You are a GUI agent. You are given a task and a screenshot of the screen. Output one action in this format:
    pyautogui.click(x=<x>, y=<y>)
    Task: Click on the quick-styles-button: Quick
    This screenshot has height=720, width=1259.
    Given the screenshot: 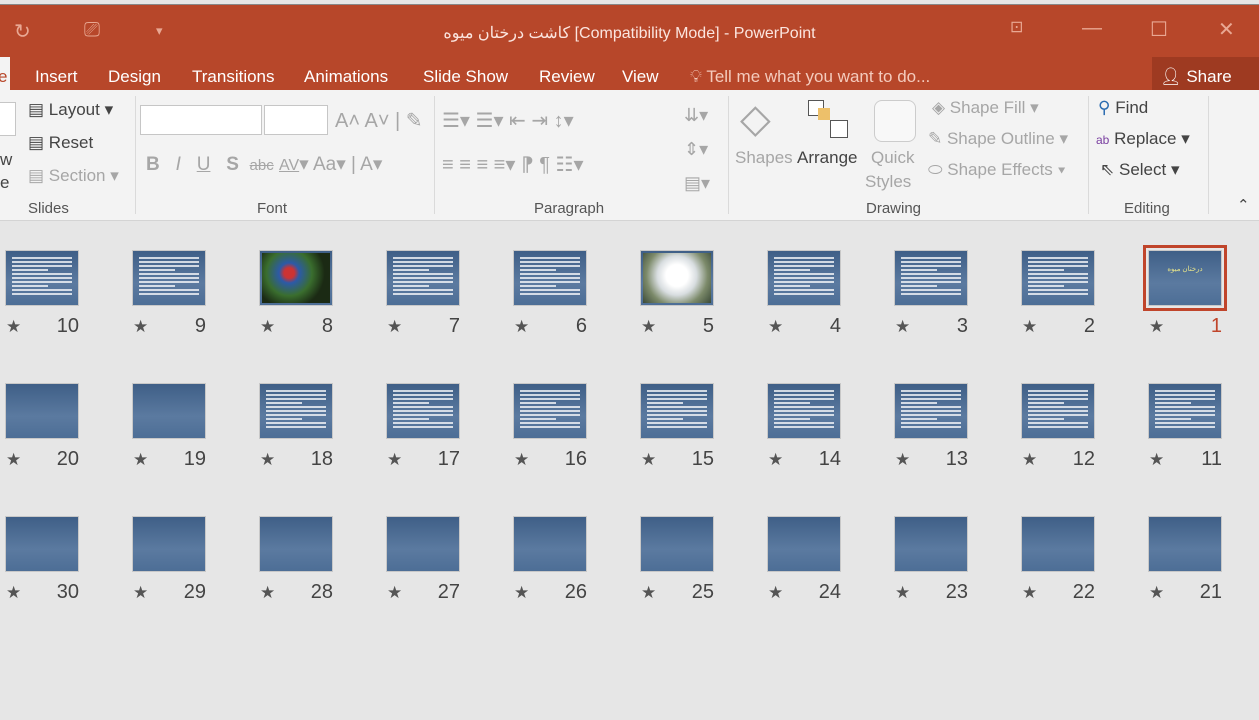 What is the action you would take?
    pyautogui.click(x=892, y=158)
    